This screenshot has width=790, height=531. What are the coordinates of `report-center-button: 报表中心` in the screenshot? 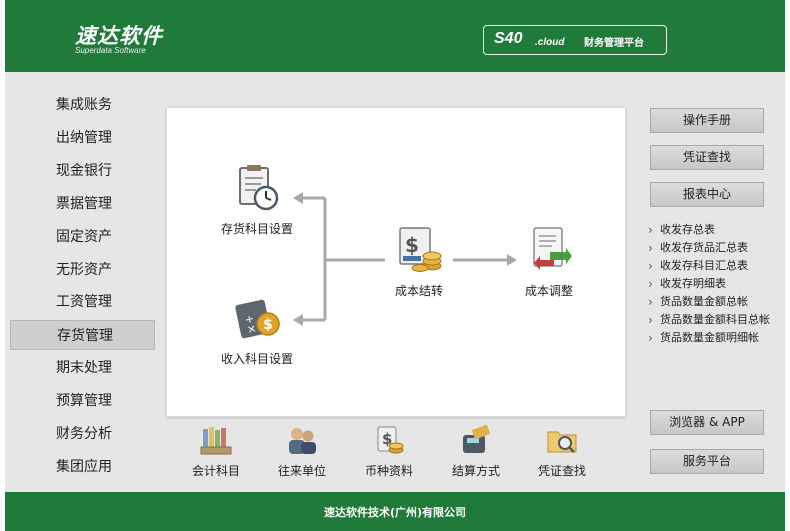 It's located at (707, 194).